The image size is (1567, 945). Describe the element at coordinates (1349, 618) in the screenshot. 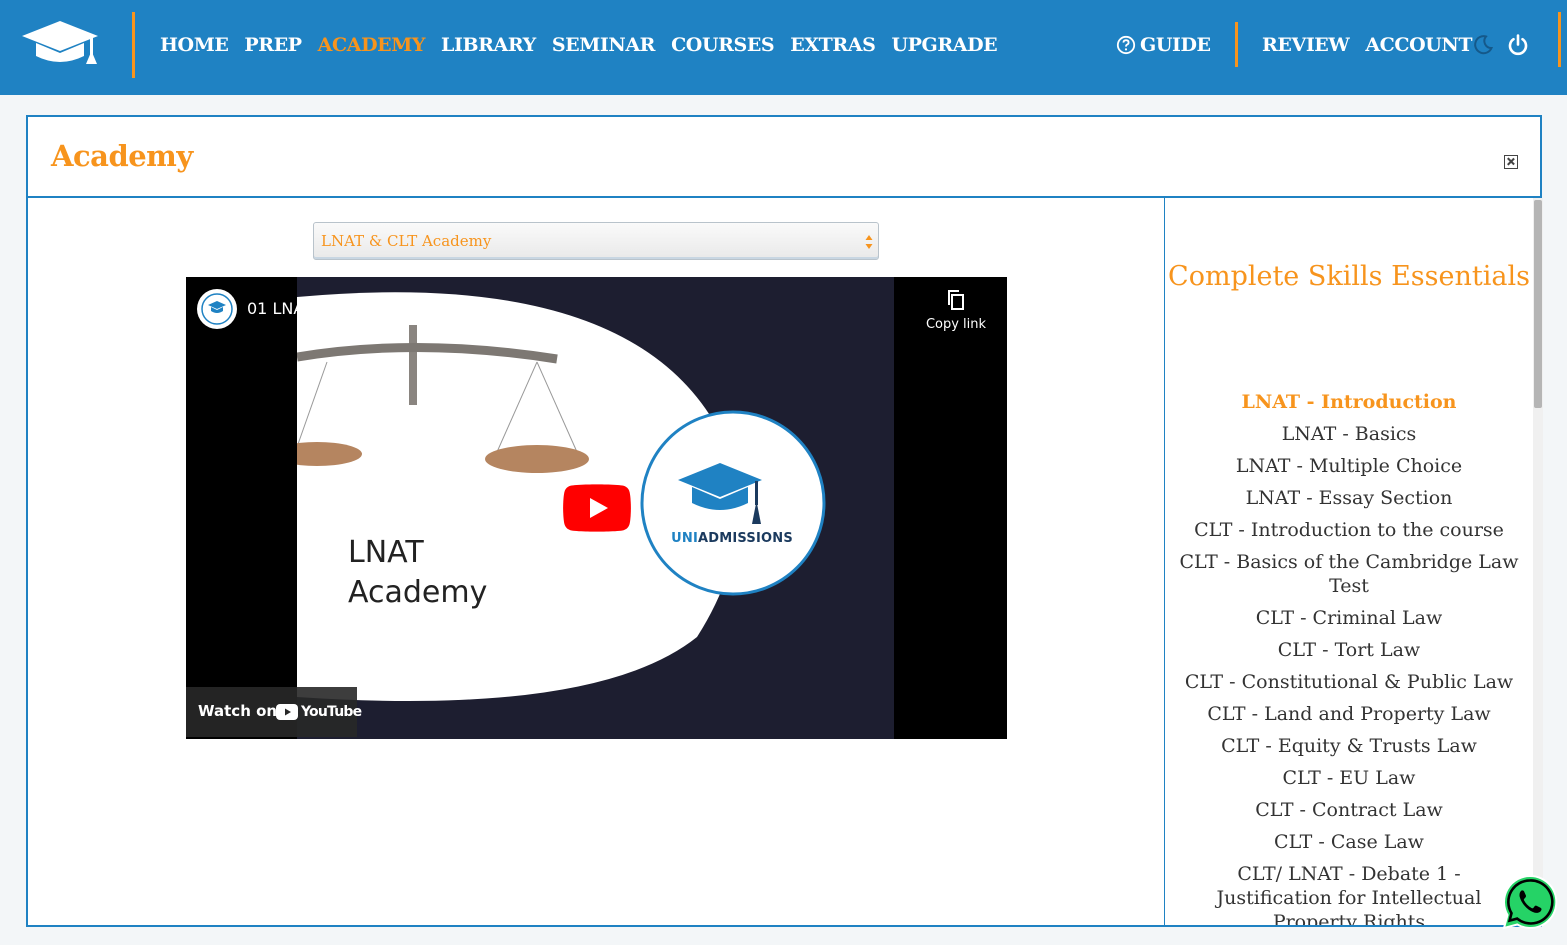

I see `lesson-item: CLT - Criminal Law` at that location.